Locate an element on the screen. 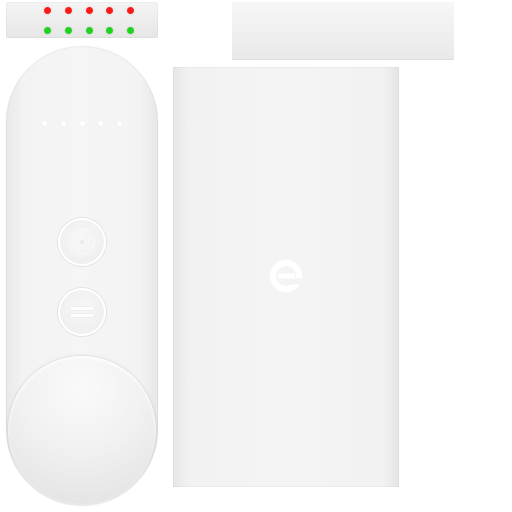  menu-button is located at coordinates (82, 312).